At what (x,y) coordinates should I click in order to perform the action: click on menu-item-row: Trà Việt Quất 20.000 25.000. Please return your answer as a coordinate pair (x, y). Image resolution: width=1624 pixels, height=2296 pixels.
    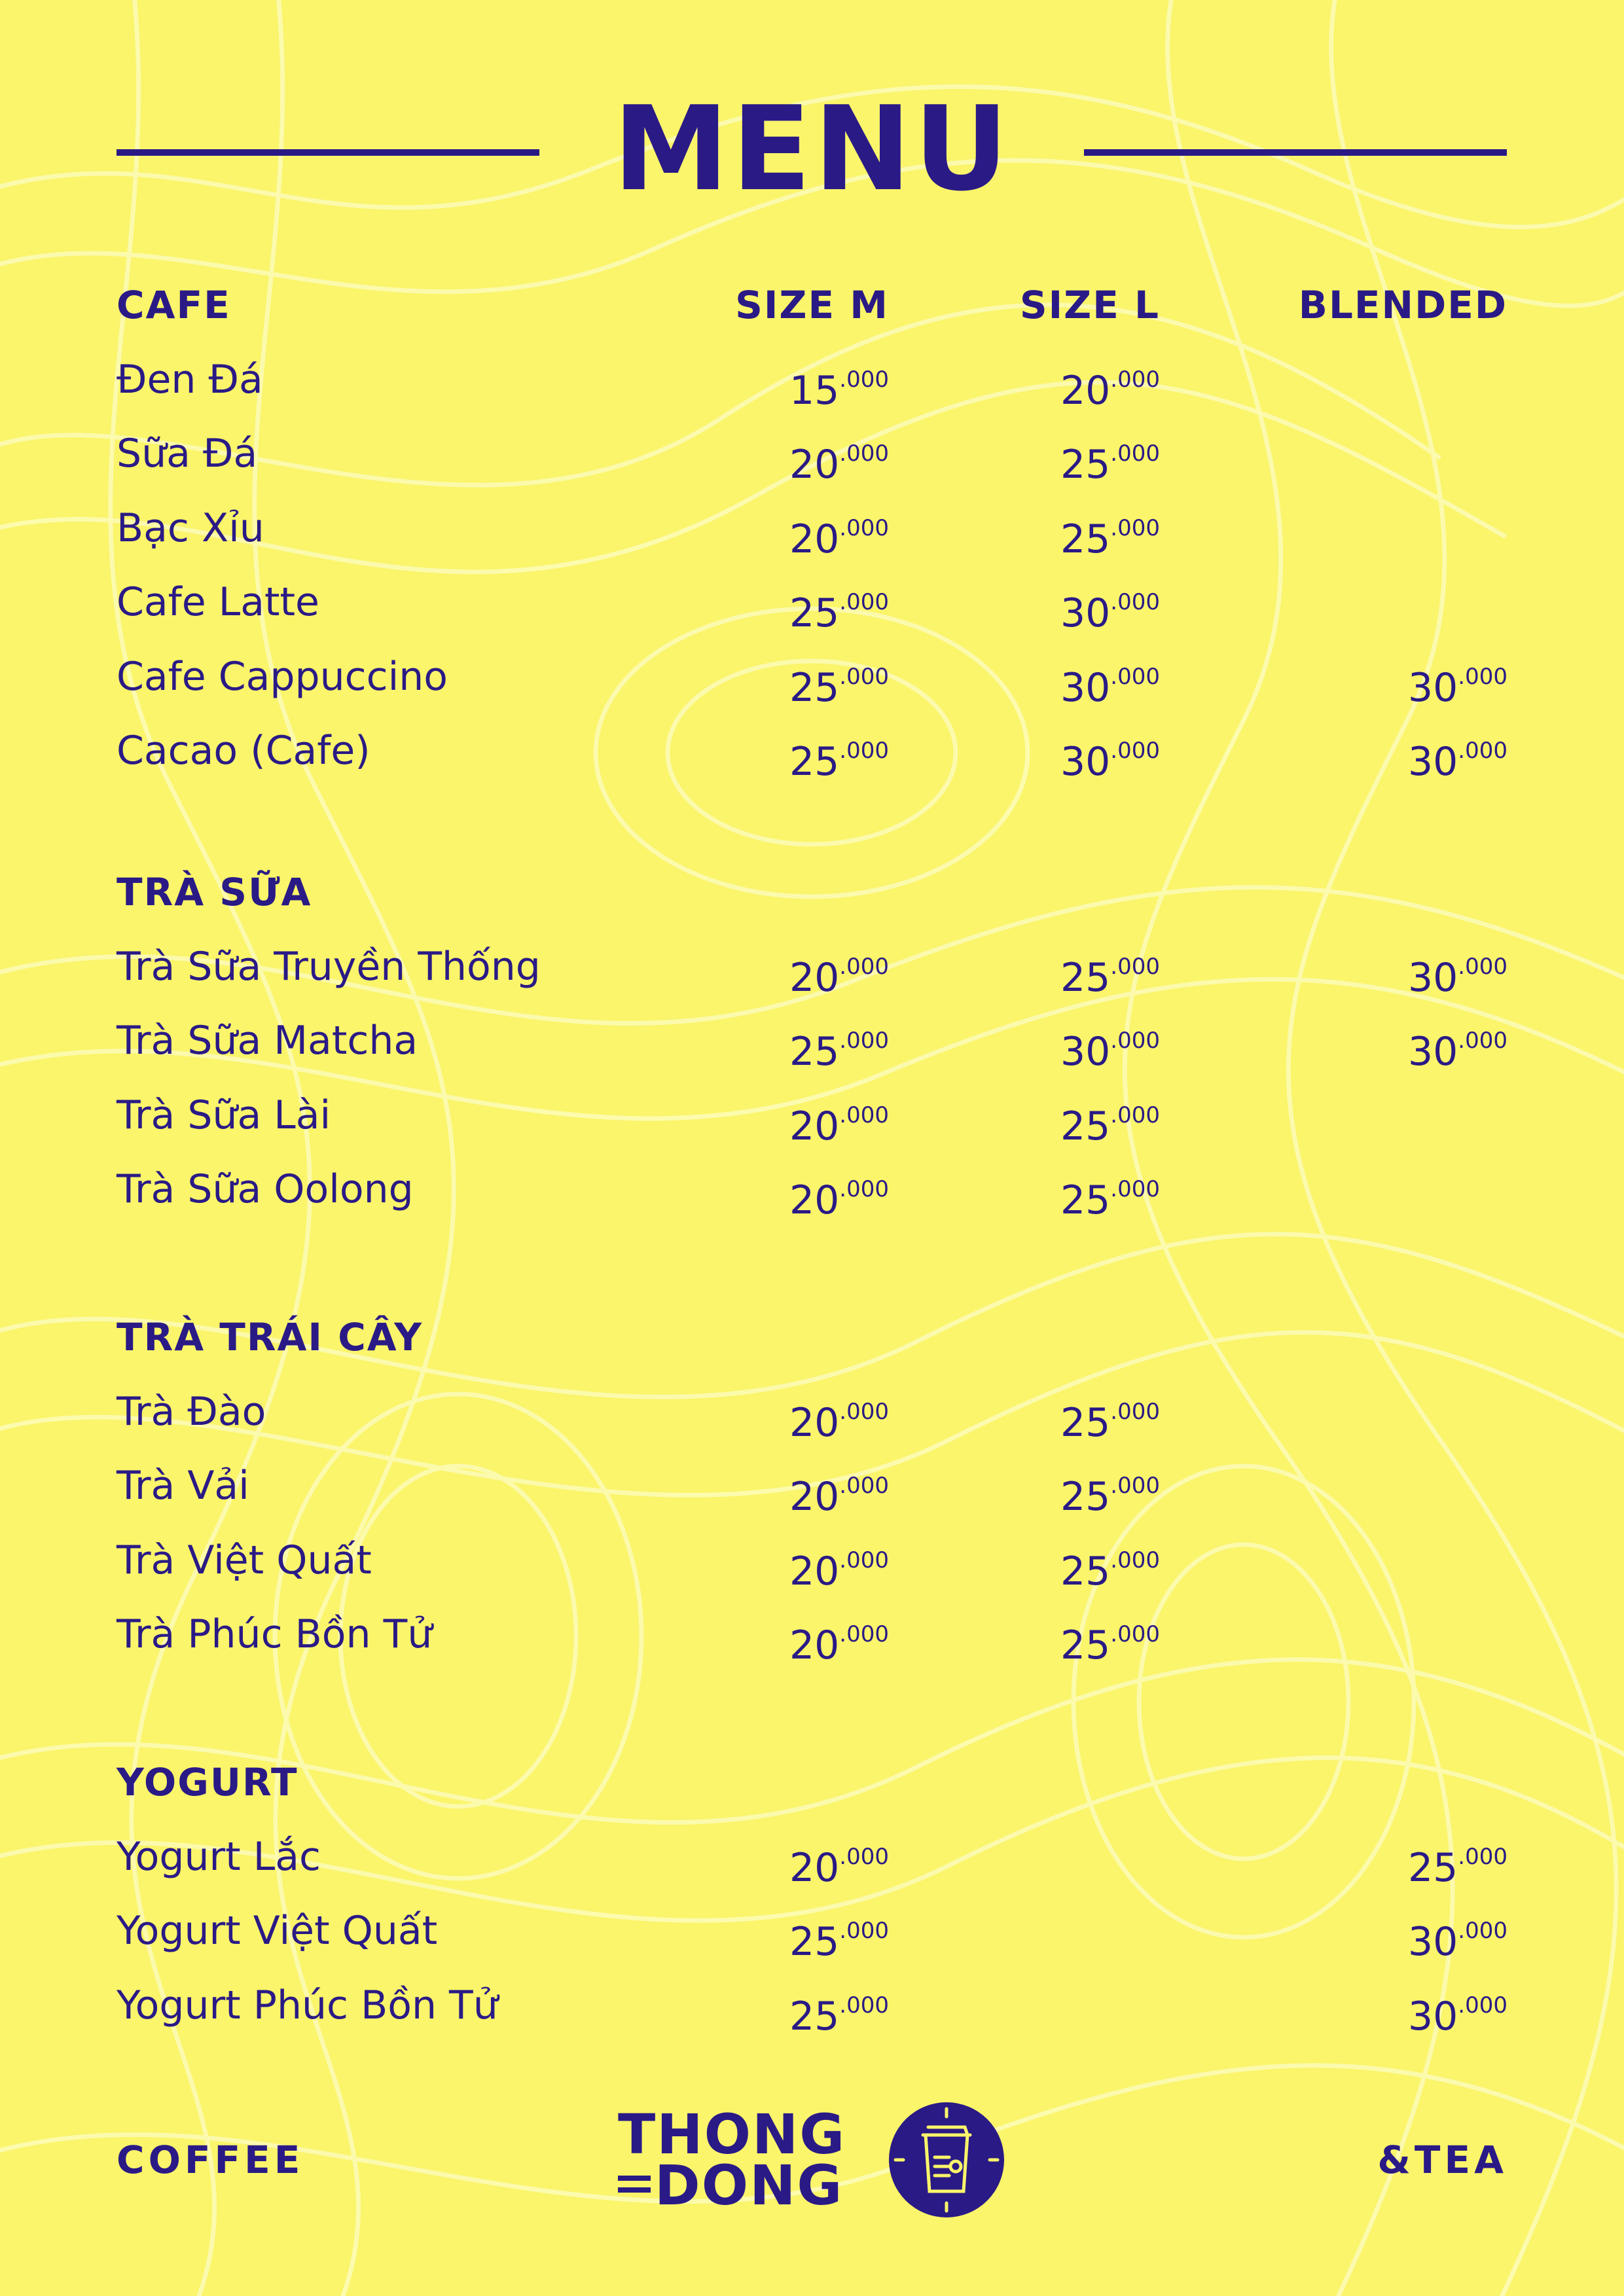
    Looking at the image, I should click on (812, 1561).